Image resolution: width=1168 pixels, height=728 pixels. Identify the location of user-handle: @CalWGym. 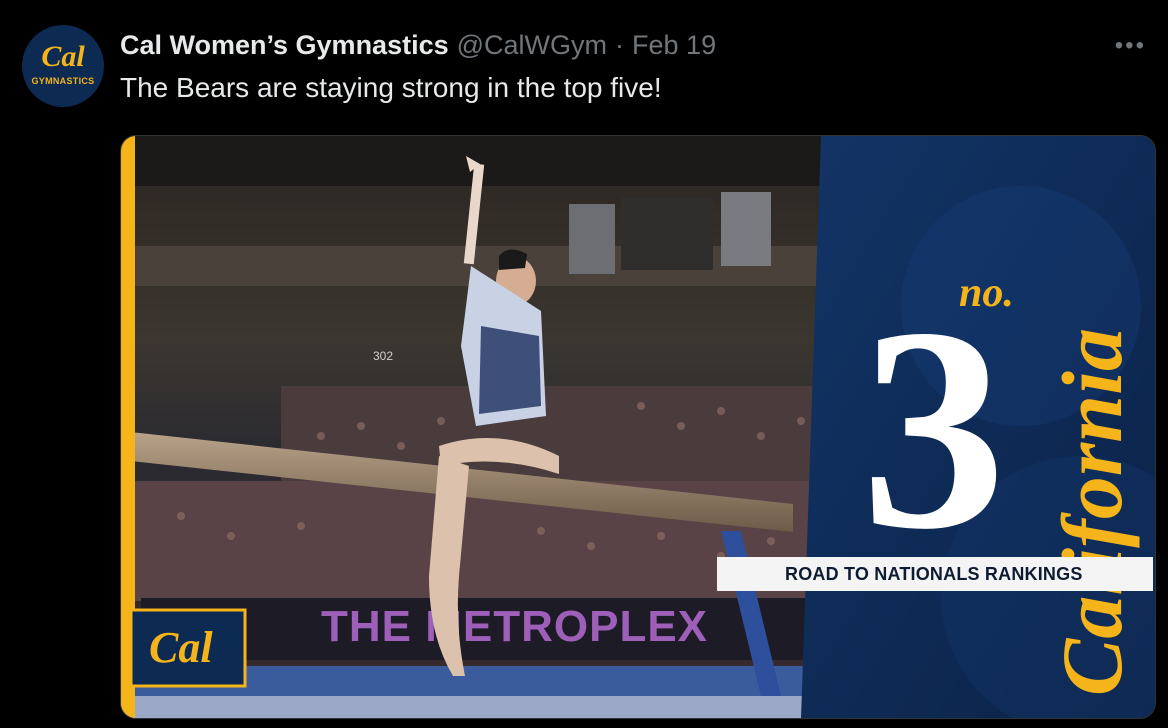
(532, 45).